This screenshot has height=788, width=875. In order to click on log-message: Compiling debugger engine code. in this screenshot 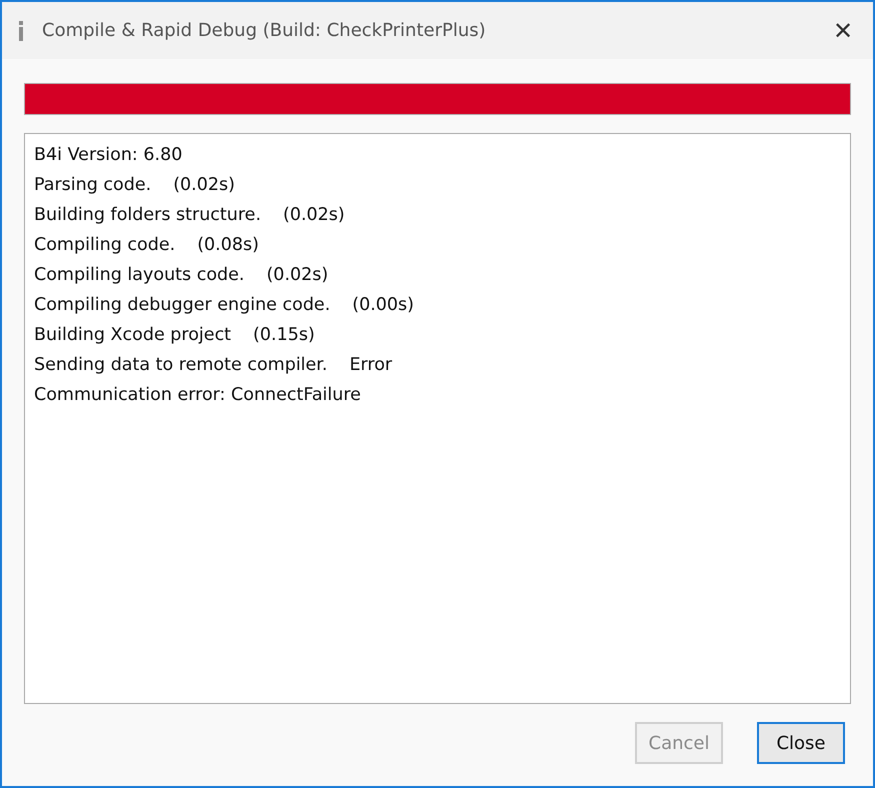, I will do `click(182, 305)`.